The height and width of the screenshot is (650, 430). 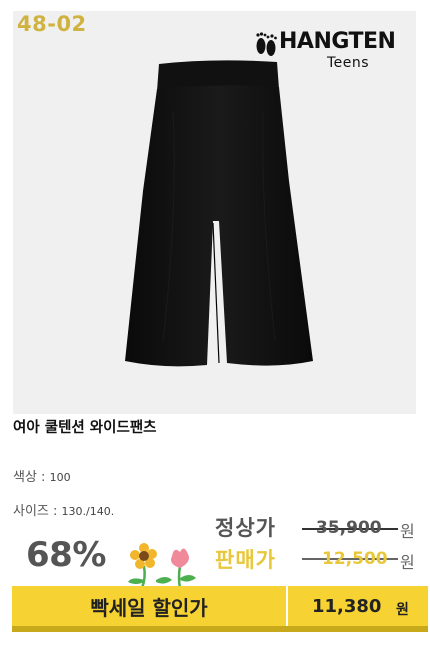 I want to click on brand-subline: Teens, so click(x=348, y=63).